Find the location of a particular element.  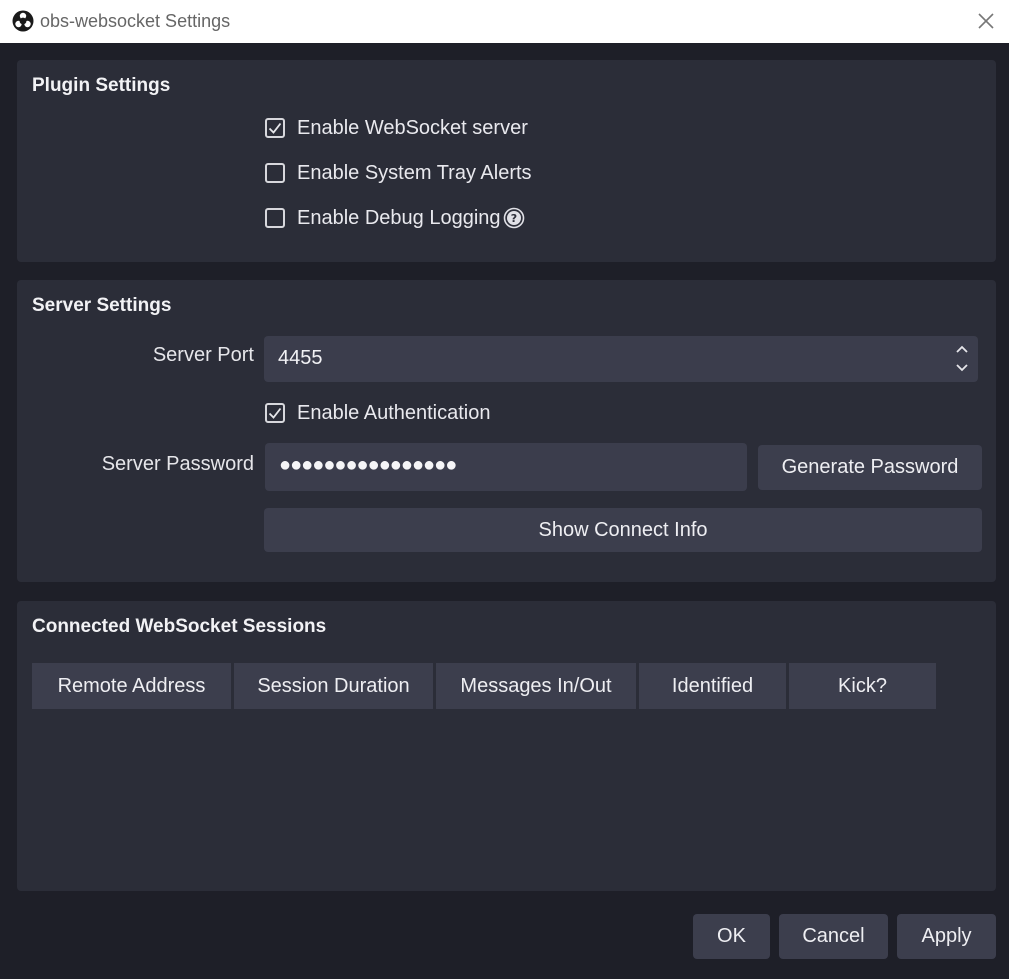

server-port-label: Server Port is located at coordinates (203, 355).